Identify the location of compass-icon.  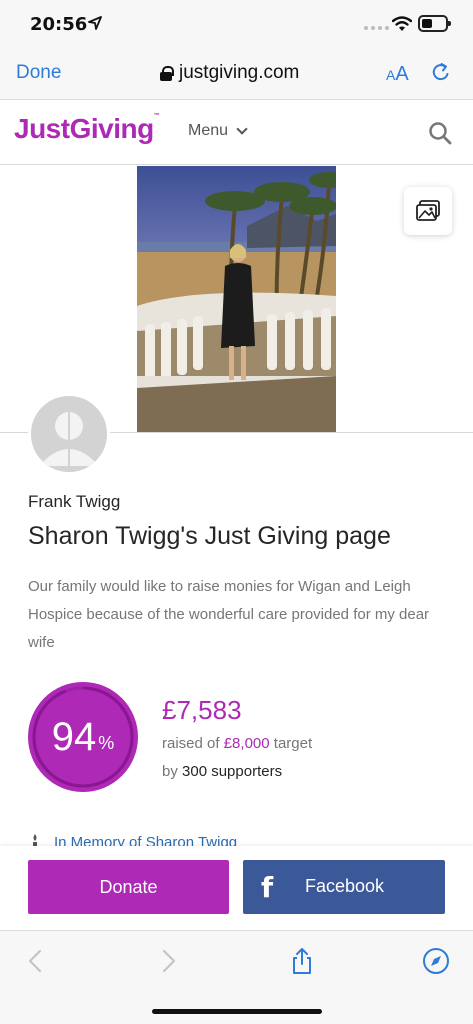
(436, 961).